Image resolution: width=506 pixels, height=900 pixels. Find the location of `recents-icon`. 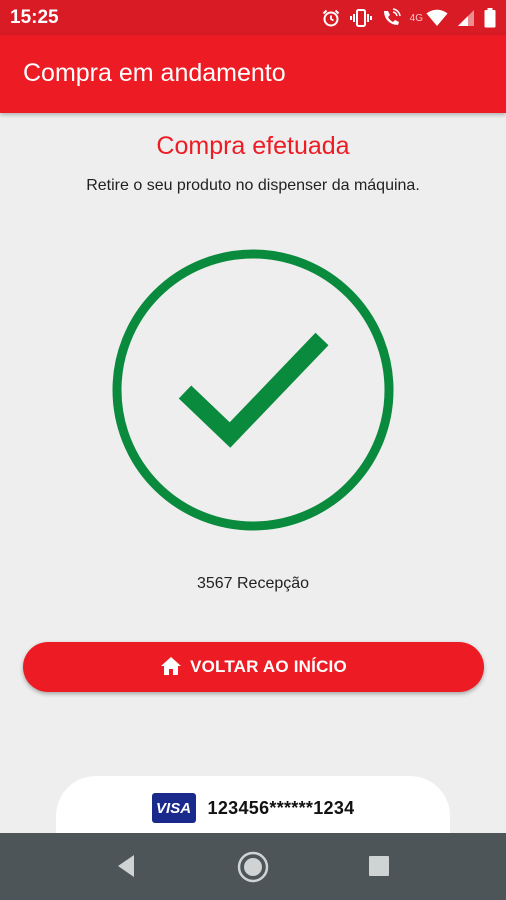

recents-icon is located at coordinates (379, 868).